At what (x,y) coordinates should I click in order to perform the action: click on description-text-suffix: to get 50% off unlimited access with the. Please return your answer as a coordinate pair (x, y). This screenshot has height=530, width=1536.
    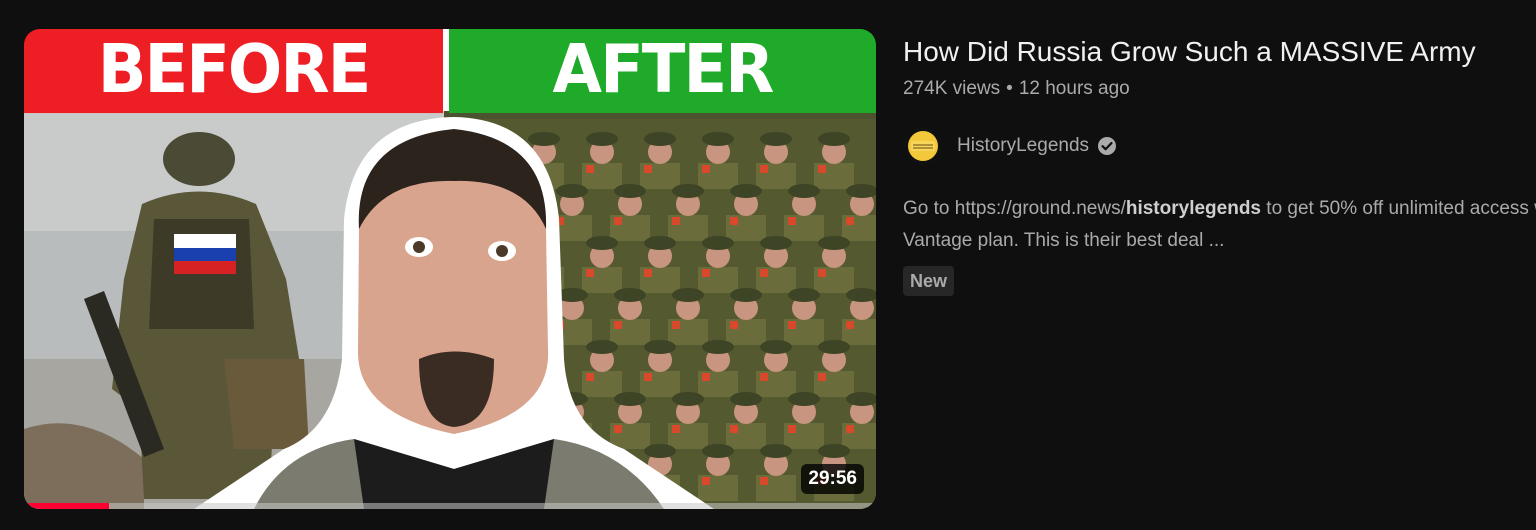
    Looking at the image, I should click on (1401, 208).